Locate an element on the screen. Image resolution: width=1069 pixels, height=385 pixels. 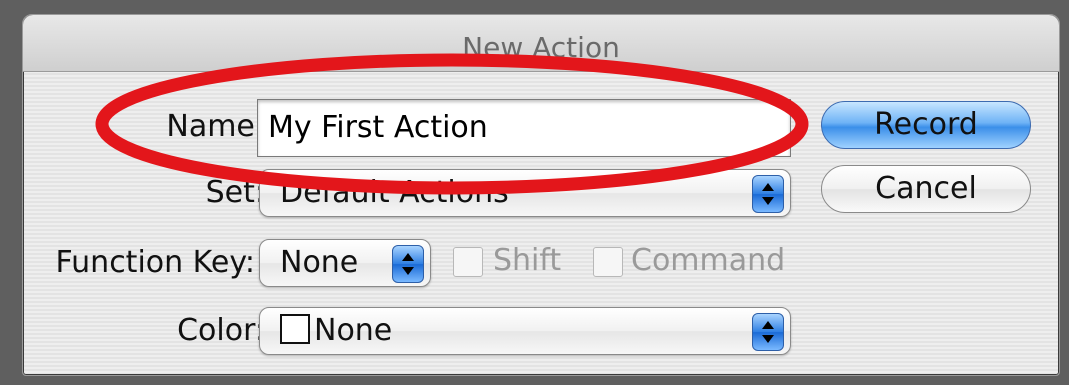
color-label: Color: is located at coordinates (221, 330).